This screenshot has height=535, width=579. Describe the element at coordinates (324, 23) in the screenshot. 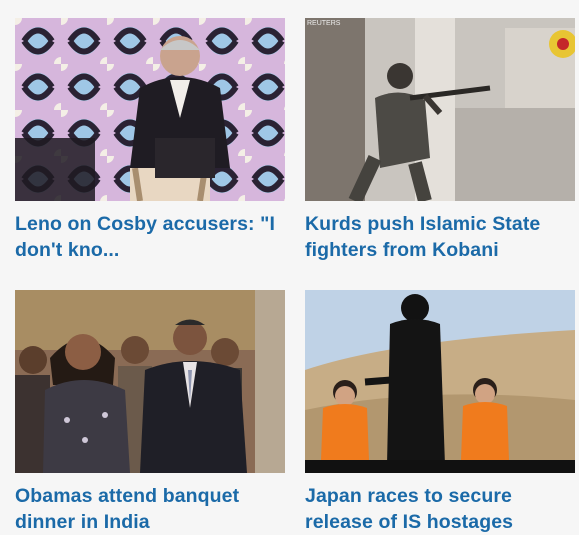

I see `reuters-watermark: REUTERS` at that location.